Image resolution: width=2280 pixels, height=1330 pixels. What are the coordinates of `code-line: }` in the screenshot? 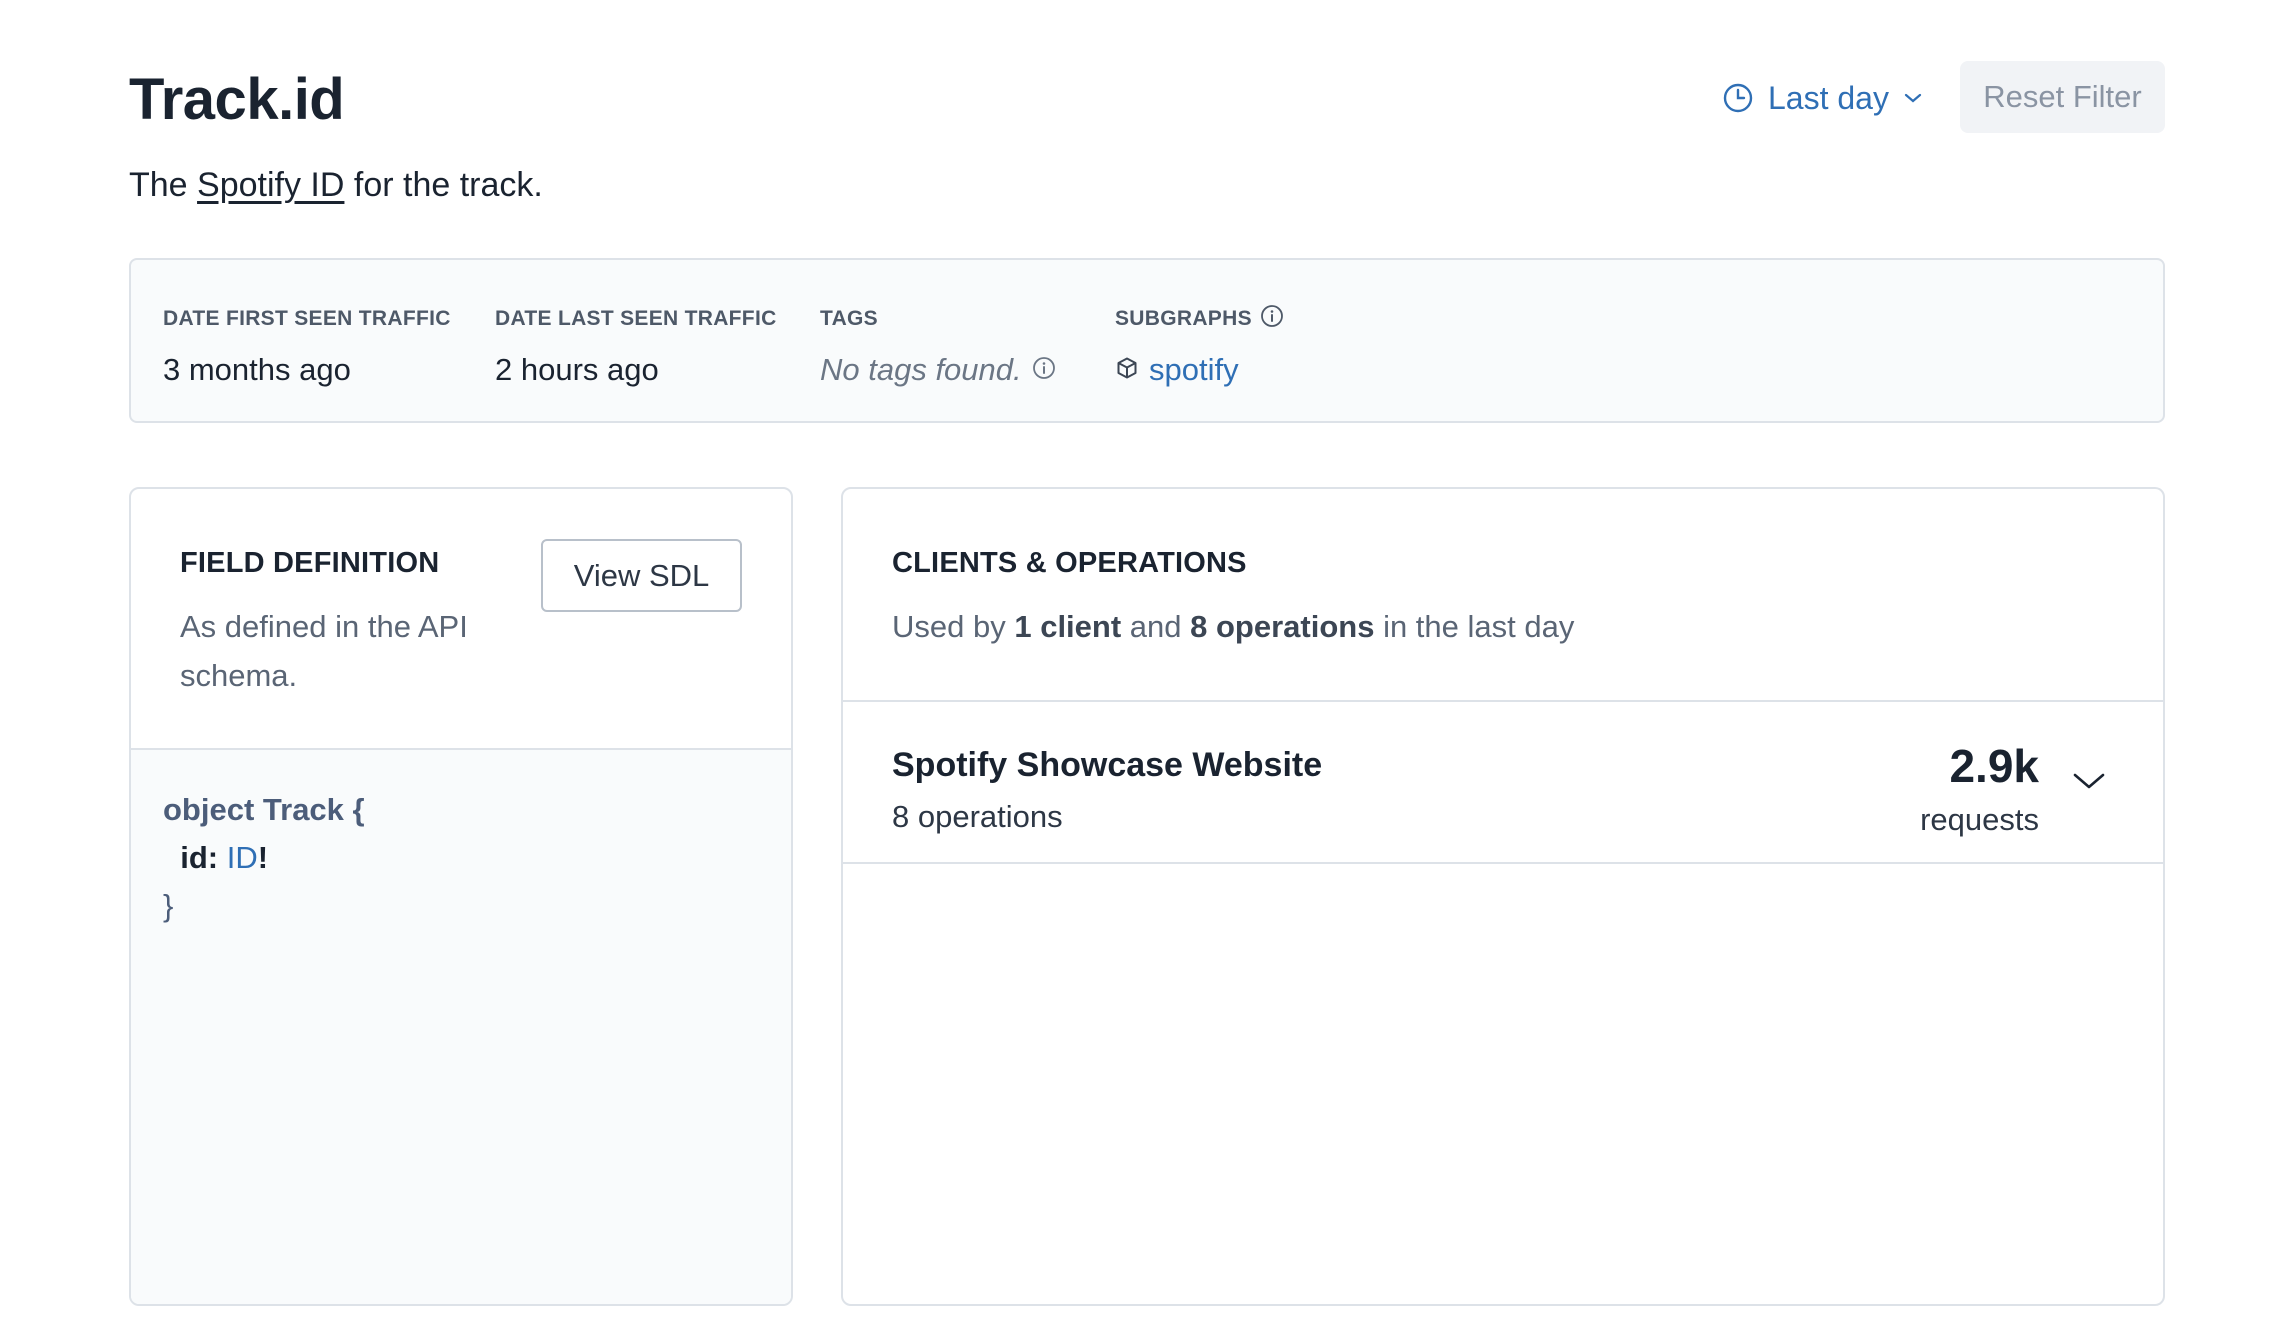 It's located at (264, 906).